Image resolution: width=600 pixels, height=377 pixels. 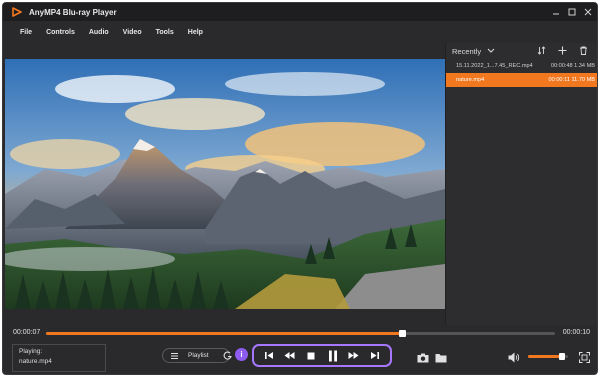 What do you see at coordinates (403, 333) in the screenshot?
I see `seek-bar-knob` at bounding box center [403, 333].